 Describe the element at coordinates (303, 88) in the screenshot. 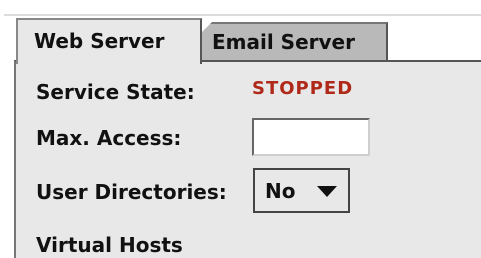

I see `service-state-status: STOPPED` at that location.